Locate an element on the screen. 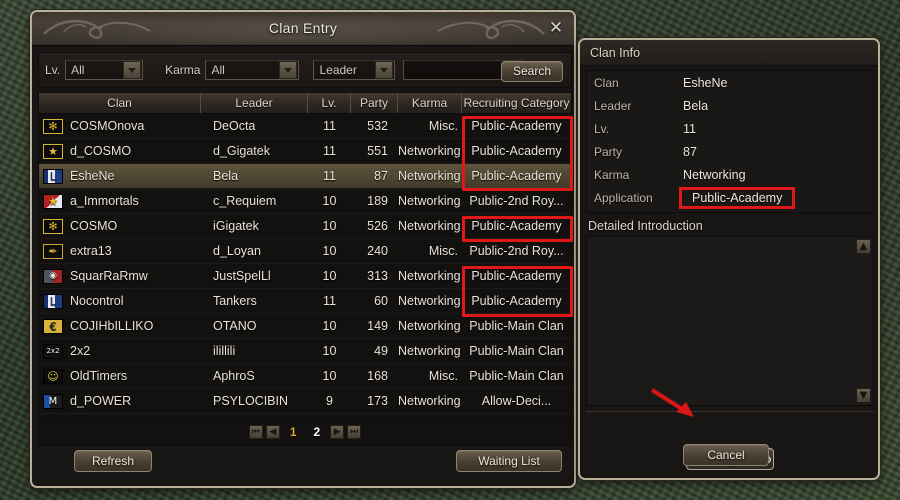 Image resolution: width=900 pixels, height=500 pixels. cell-leader: PSYLOCIBIN is located at coordinates (251, 401).